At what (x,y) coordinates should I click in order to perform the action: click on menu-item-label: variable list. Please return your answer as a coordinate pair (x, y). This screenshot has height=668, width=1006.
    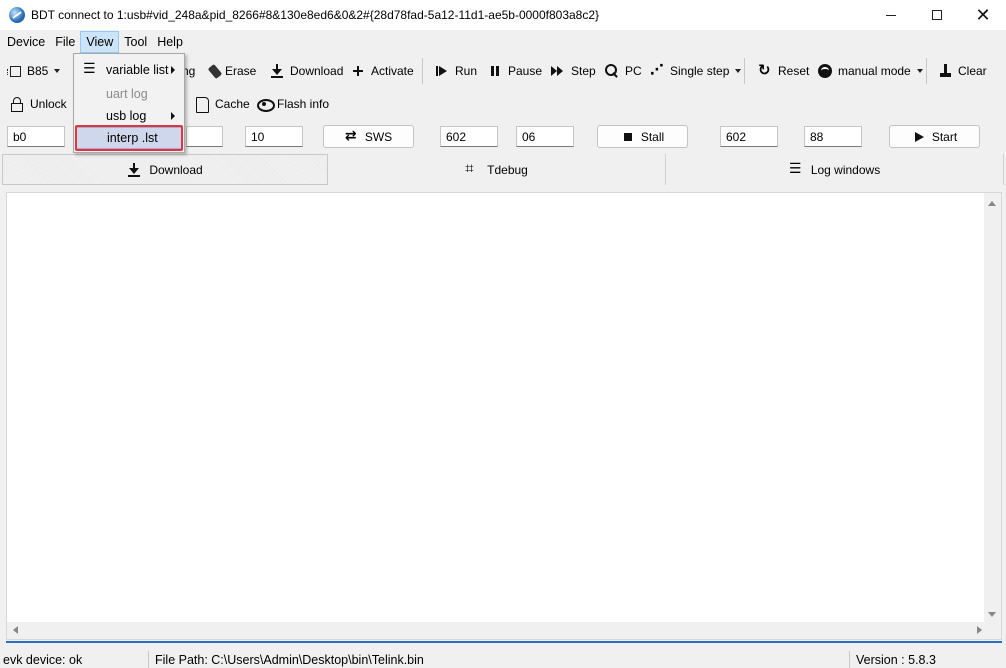
    Looking at the image, I should click on (137, 70).